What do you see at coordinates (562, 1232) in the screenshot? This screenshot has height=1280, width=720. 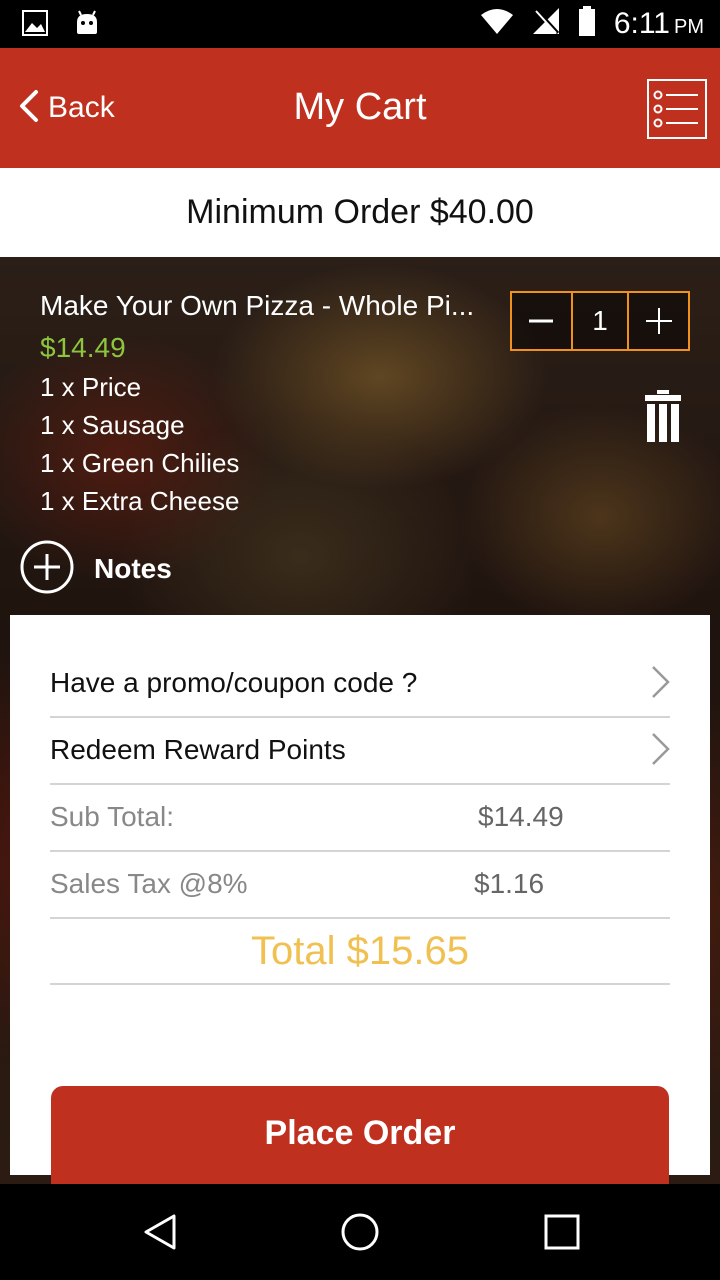 I see `nav-recents-icon` at bounding box center [562, 1232].